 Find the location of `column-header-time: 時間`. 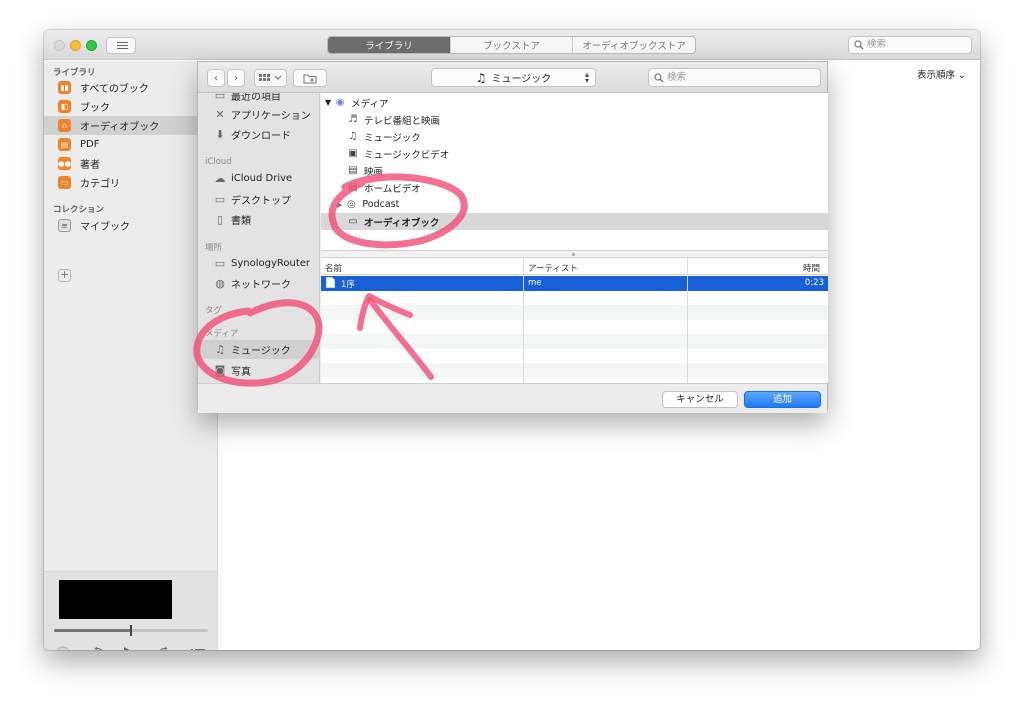

column-header-time: 時間 is located at coordinates (811, 268).